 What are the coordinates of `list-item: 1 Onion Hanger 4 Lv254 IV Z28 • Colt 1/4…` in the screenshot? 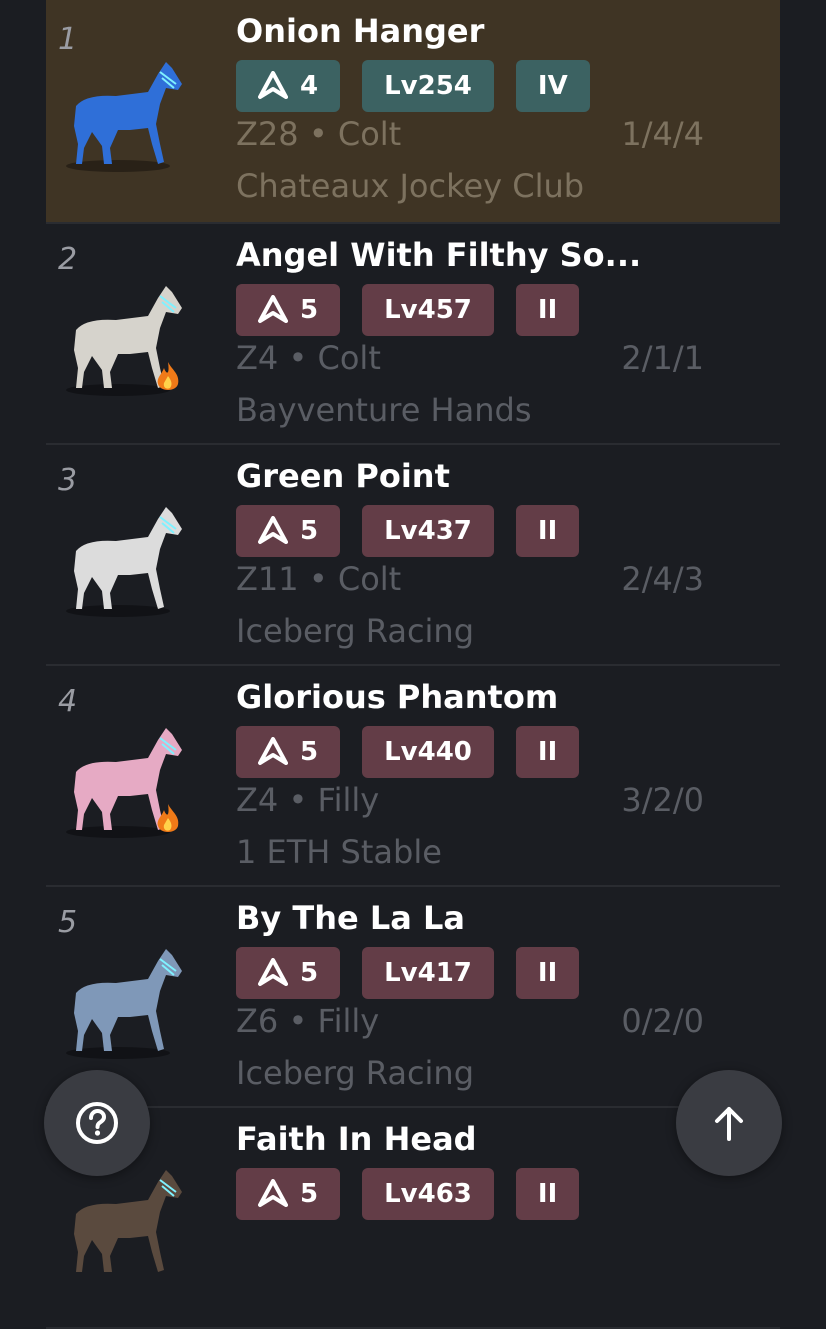 It's located at (413, 112).